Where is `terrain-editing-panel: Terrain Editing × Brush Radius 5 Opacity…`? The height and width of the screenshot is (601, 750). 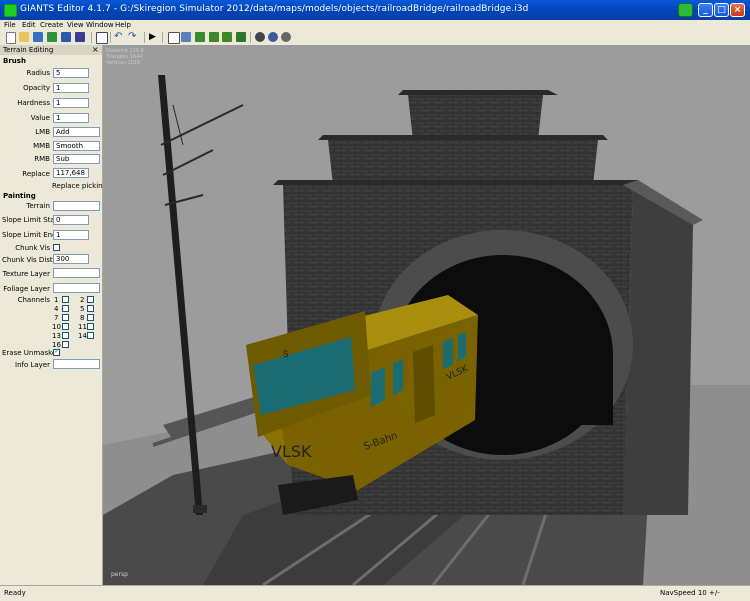
terrain-editing-panel: Terrain Editing × Brush Radius 5 Opacity… is located at coordinates (57, 315).